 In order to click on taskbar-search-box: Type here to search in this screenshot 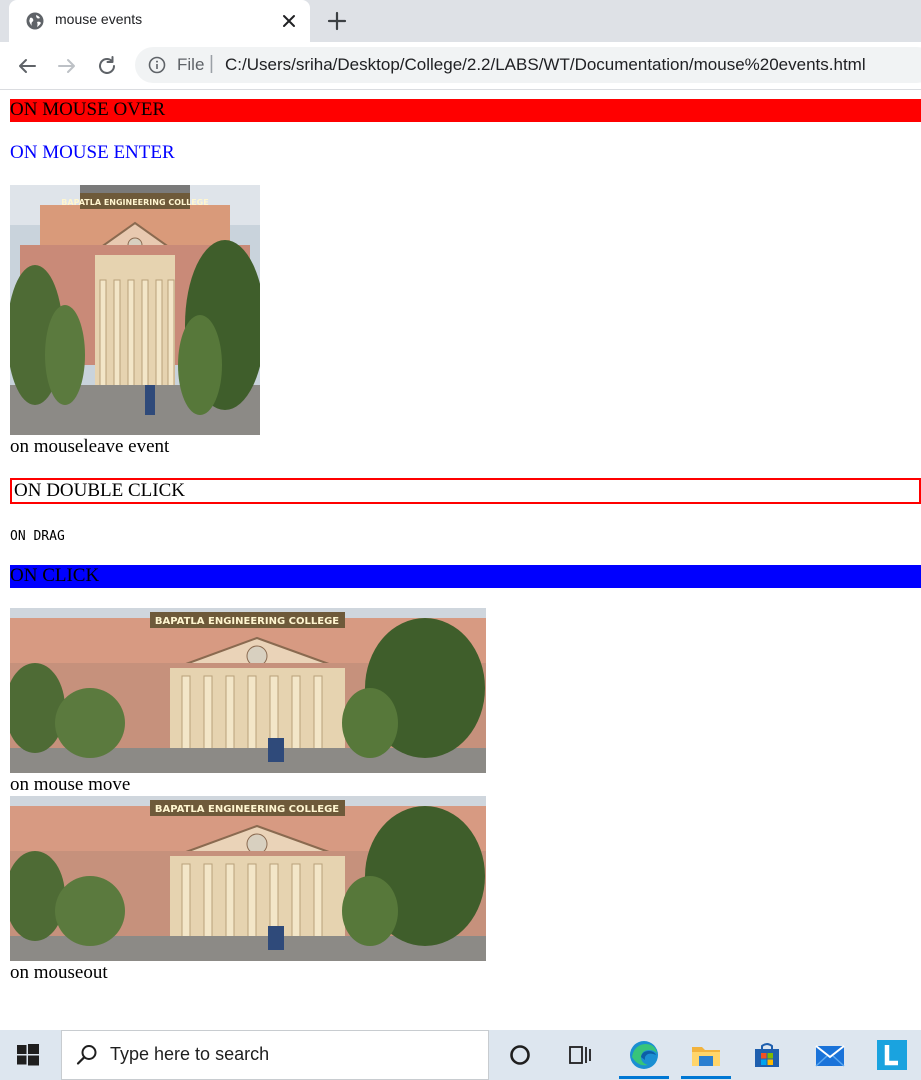, I will do `click(275, 1055)`.